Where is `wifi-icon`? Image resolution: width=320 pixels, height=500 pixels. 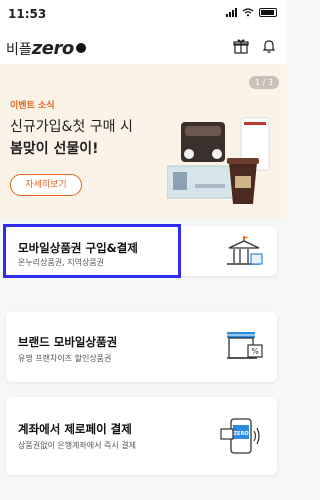
wifi-icon is located at coordinates (248, 12).